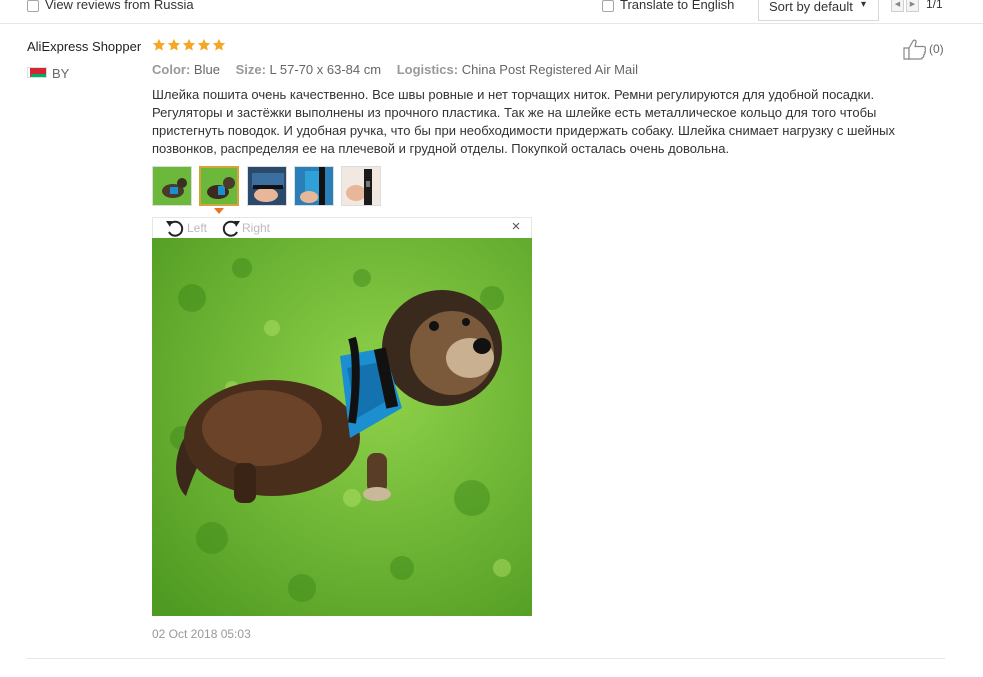 The height and width of the screenshot is (677, 983). What do you see at coordinates (206, 69) in the screenshot?
I see `color-attr-value: Blue` at bounding box center [206, 69].